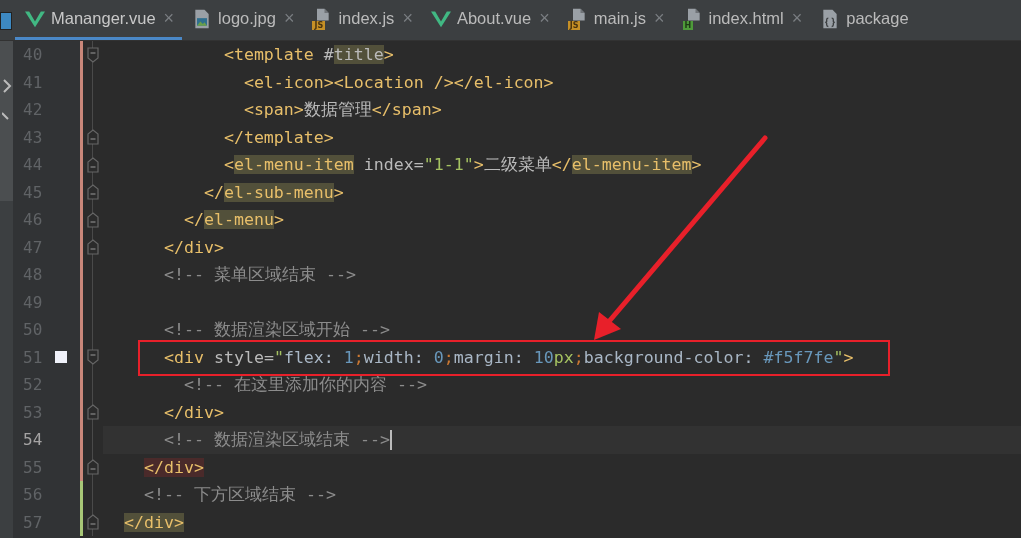  I want to click on line-number: 54, so click(33, 440).